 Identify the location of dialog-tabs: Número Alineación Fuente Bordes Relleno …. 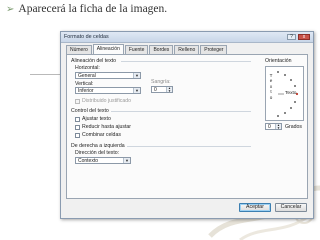
(147, 49).